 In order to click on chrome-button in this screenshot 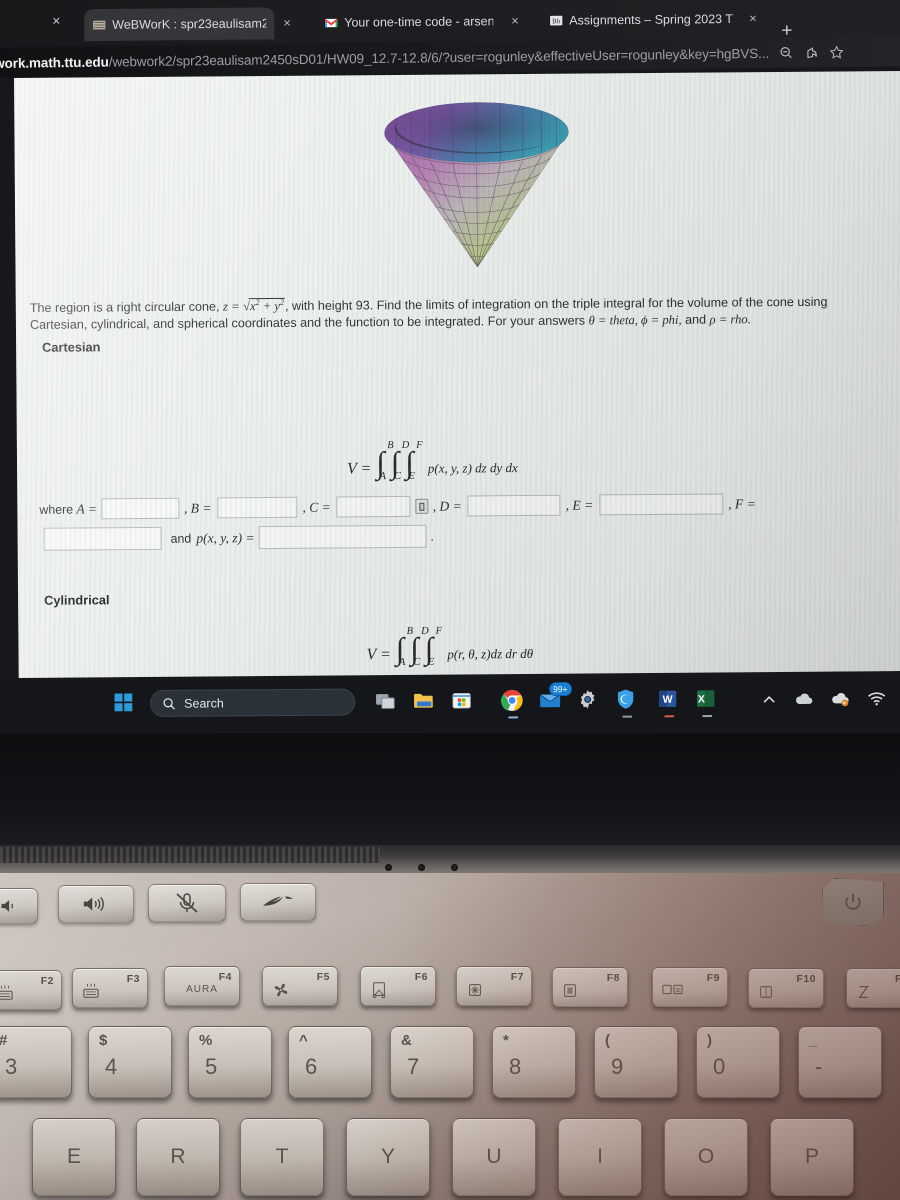, I will do `click(512, 703)`.